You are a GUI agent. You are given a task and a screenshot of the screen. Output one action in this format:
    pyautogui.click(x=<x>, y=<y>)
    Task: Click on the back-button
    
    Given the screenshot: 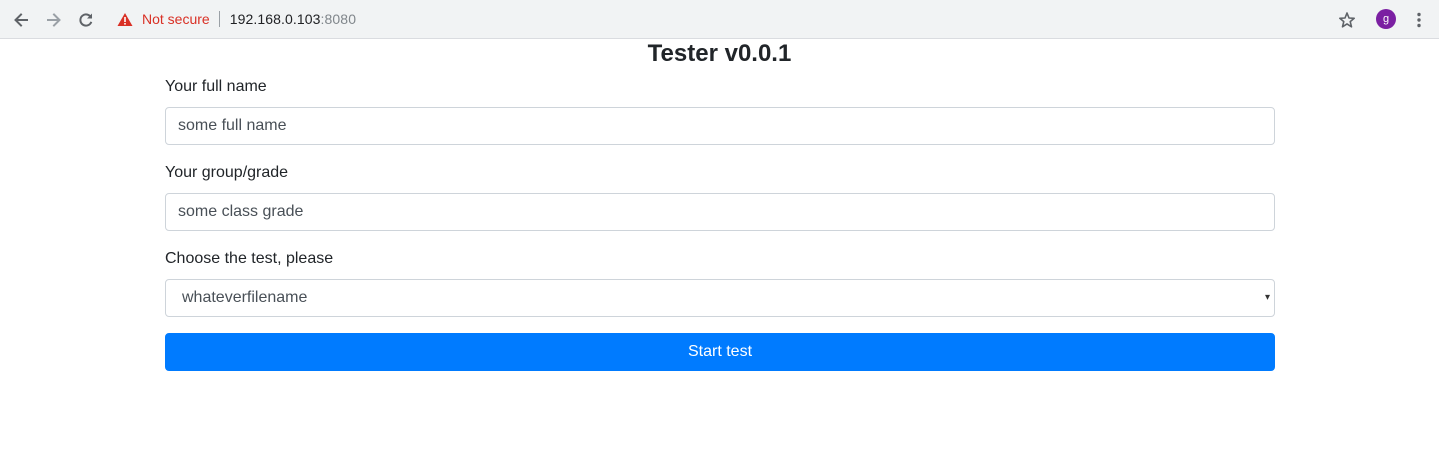 What is the action you would take?
    pyautogui.click(x=21, y=20)
    